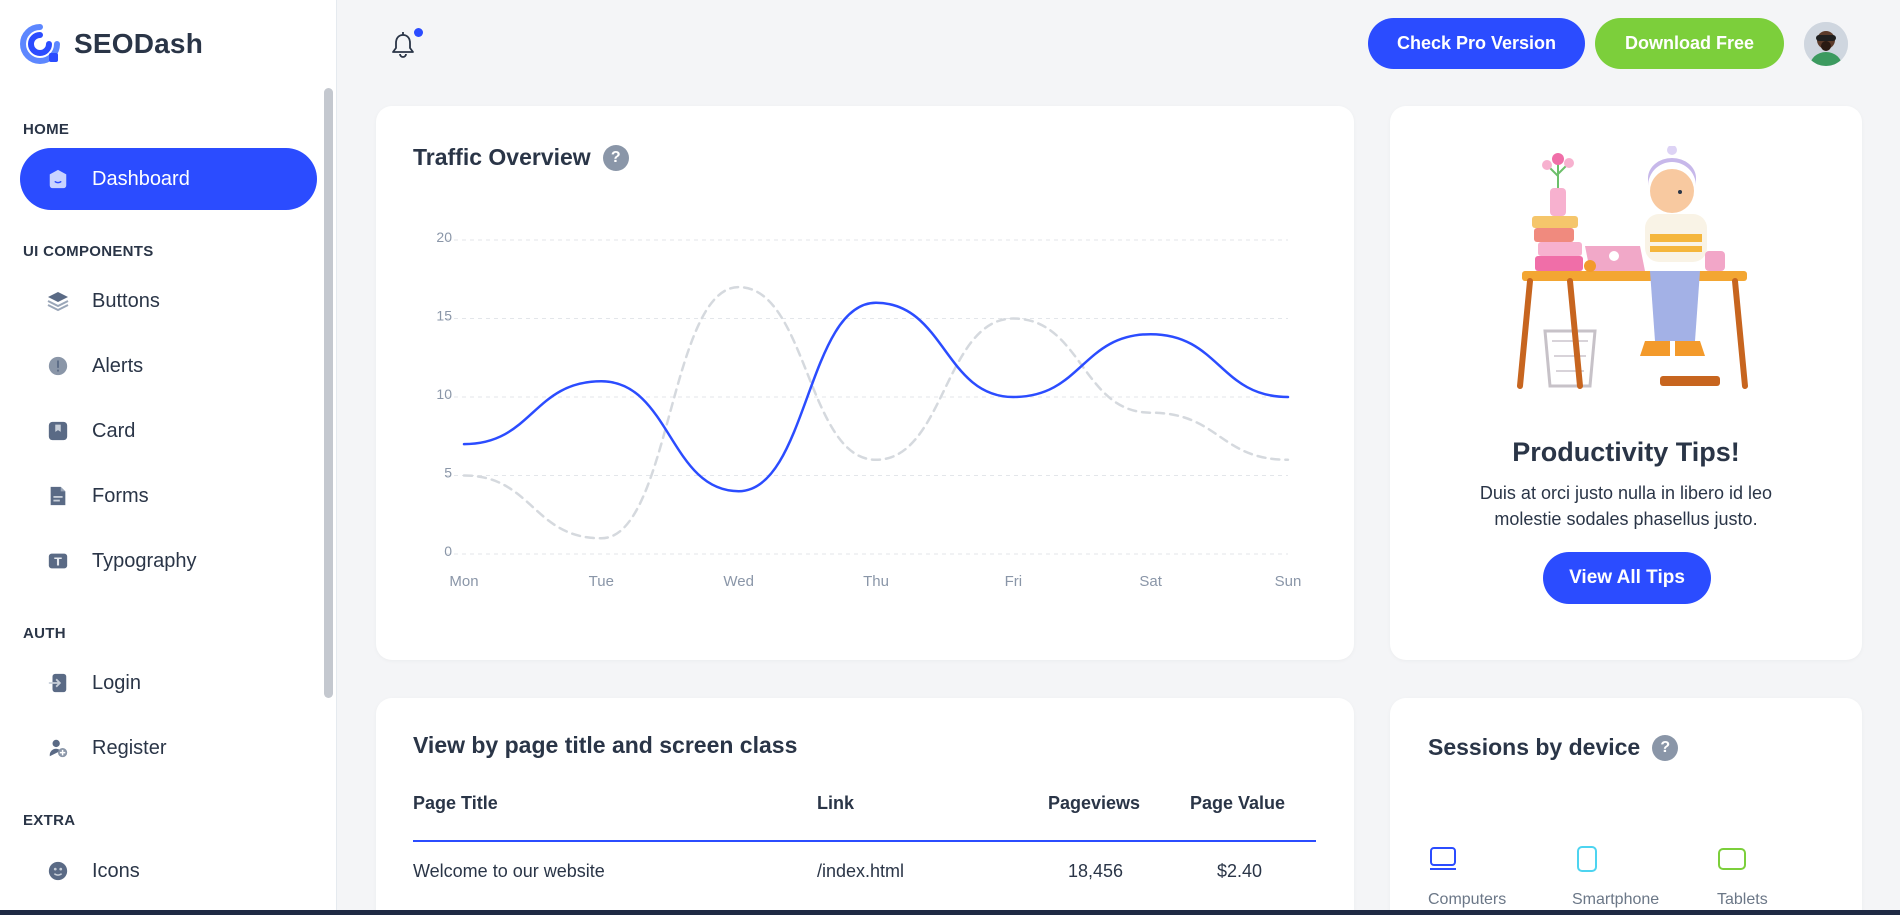 The image size is (1900, 915). What do you see at coordinates (444, 316) in the screenshot?
I see `y-tick-label: 15` at bounding box center [444, 316].